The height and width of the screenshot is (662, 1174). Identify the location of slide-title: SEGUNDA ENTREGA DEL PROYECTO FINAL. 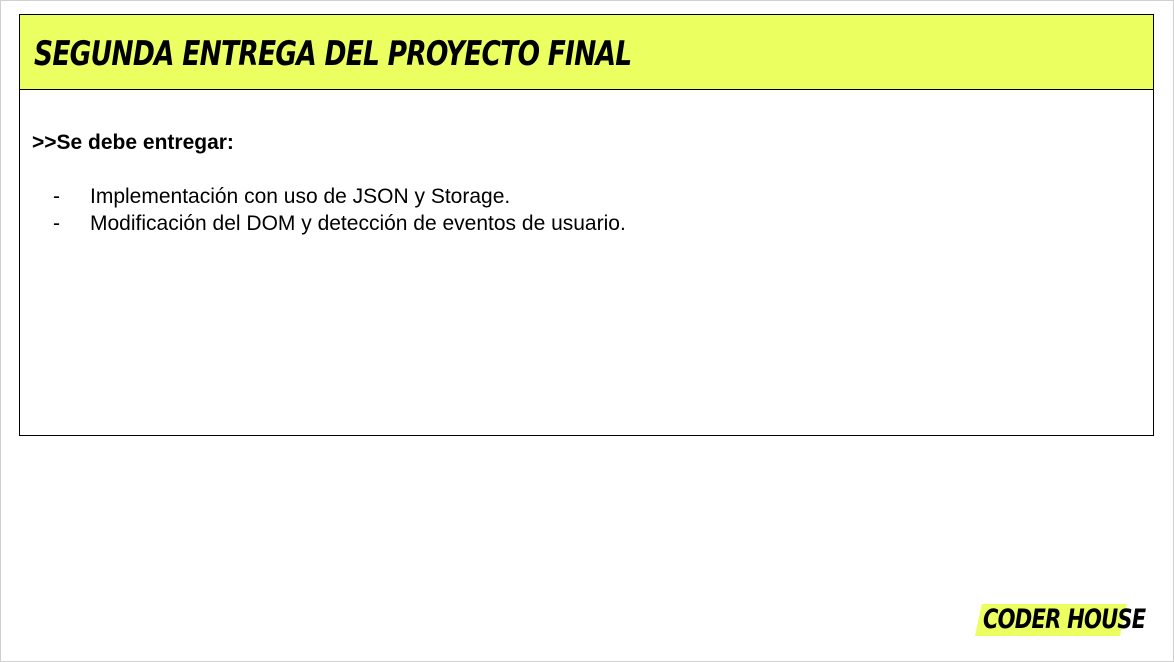
(333, 54).